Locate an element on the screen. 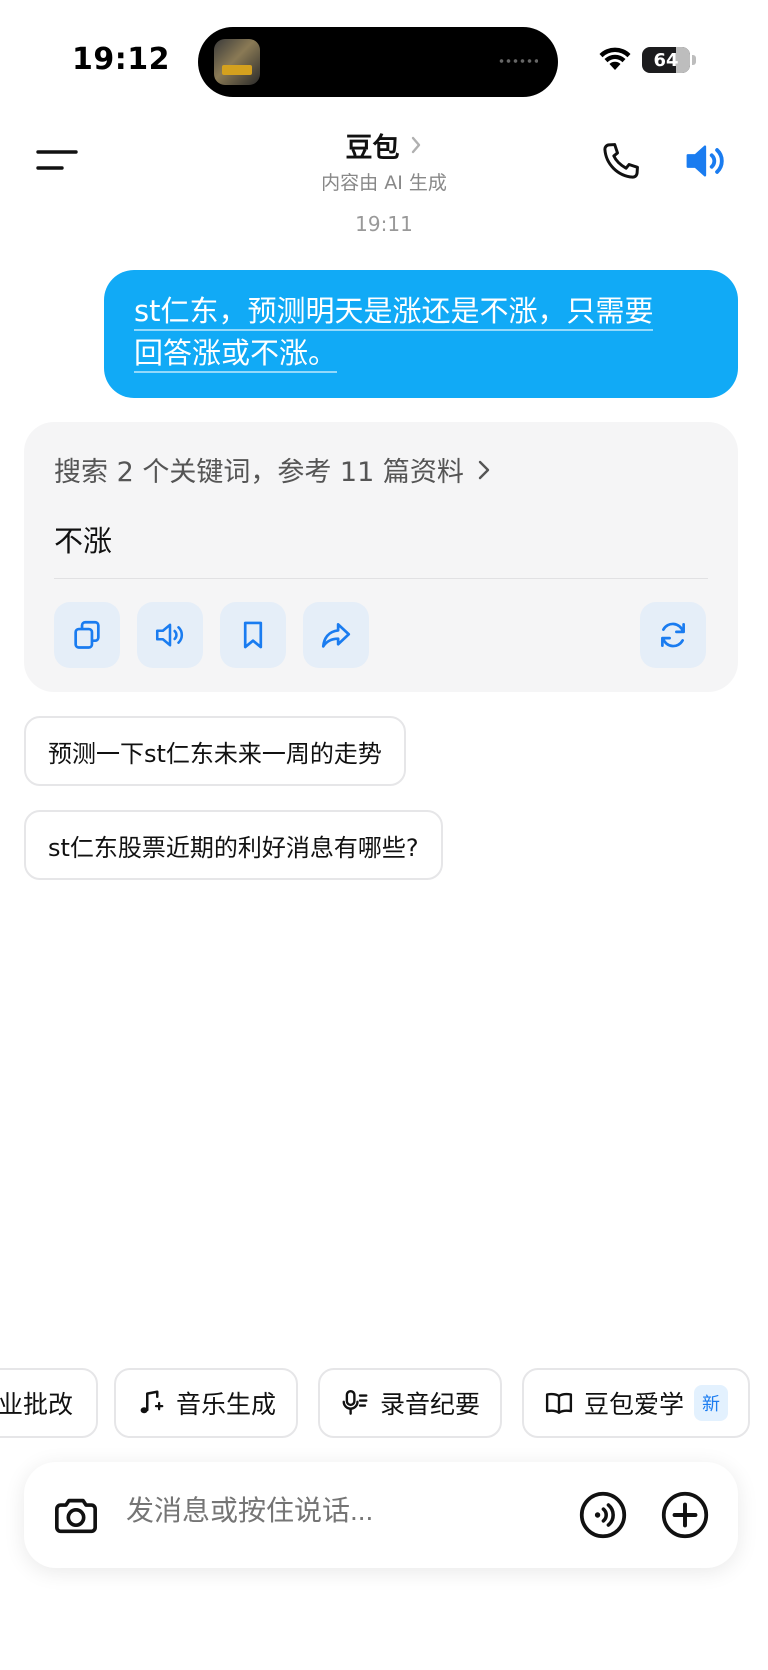 The width and height of the screenshot is (768, 1670). tool-label: 豆包爱学 is located at coordinates (634, 1404).